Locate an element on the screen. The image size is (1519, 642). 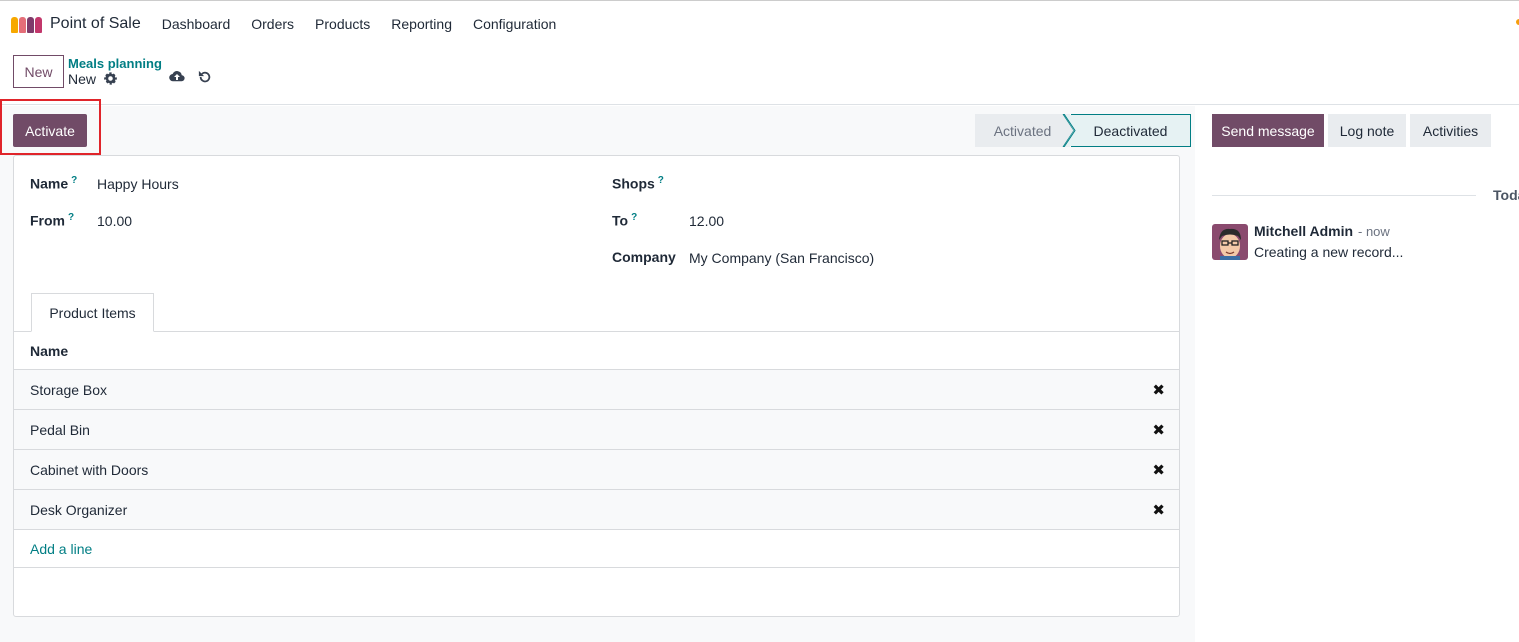
name-field: Happy Hours is located at coordinates (138, 184).